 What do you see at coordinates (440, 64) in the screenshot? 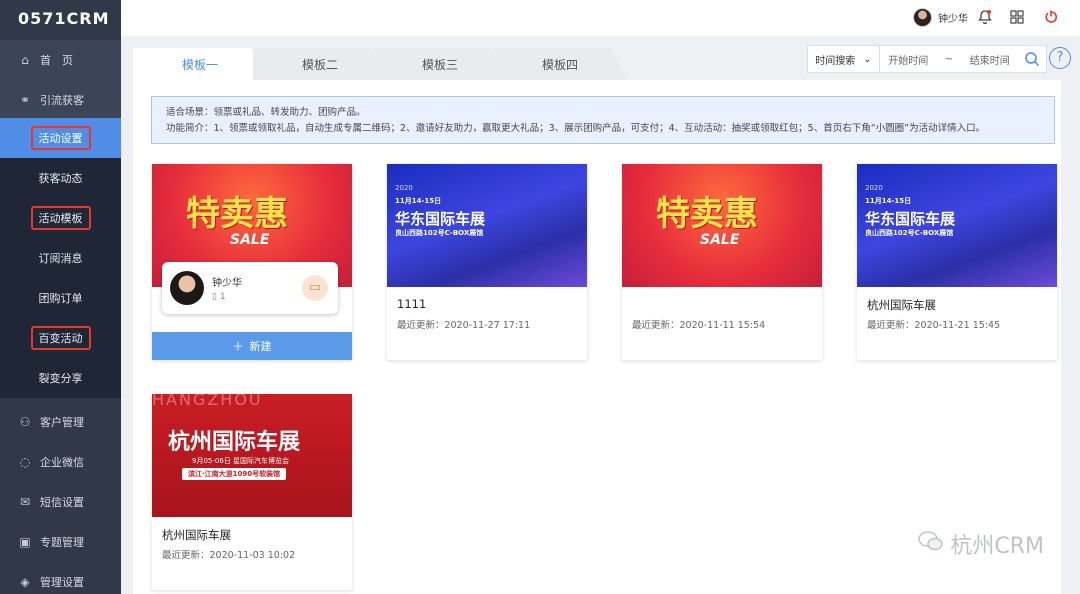
I see `tab-template-3: 模板三` at bounding box center [440, 64].